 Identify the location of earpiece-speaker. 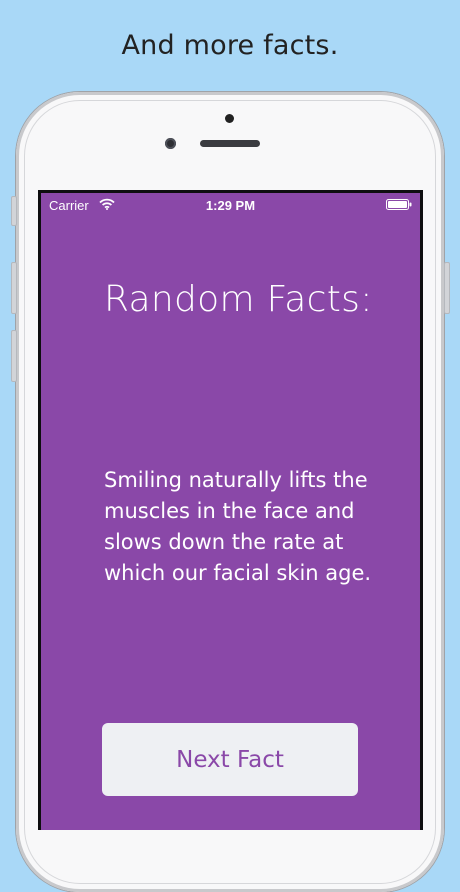
(230, 143).